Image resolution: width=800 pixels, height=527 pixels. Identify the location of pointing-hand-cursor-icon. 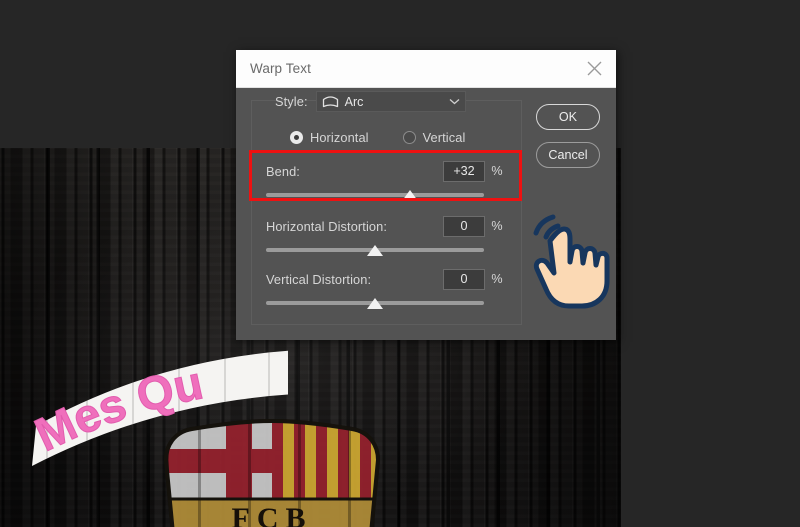
(571, 261).